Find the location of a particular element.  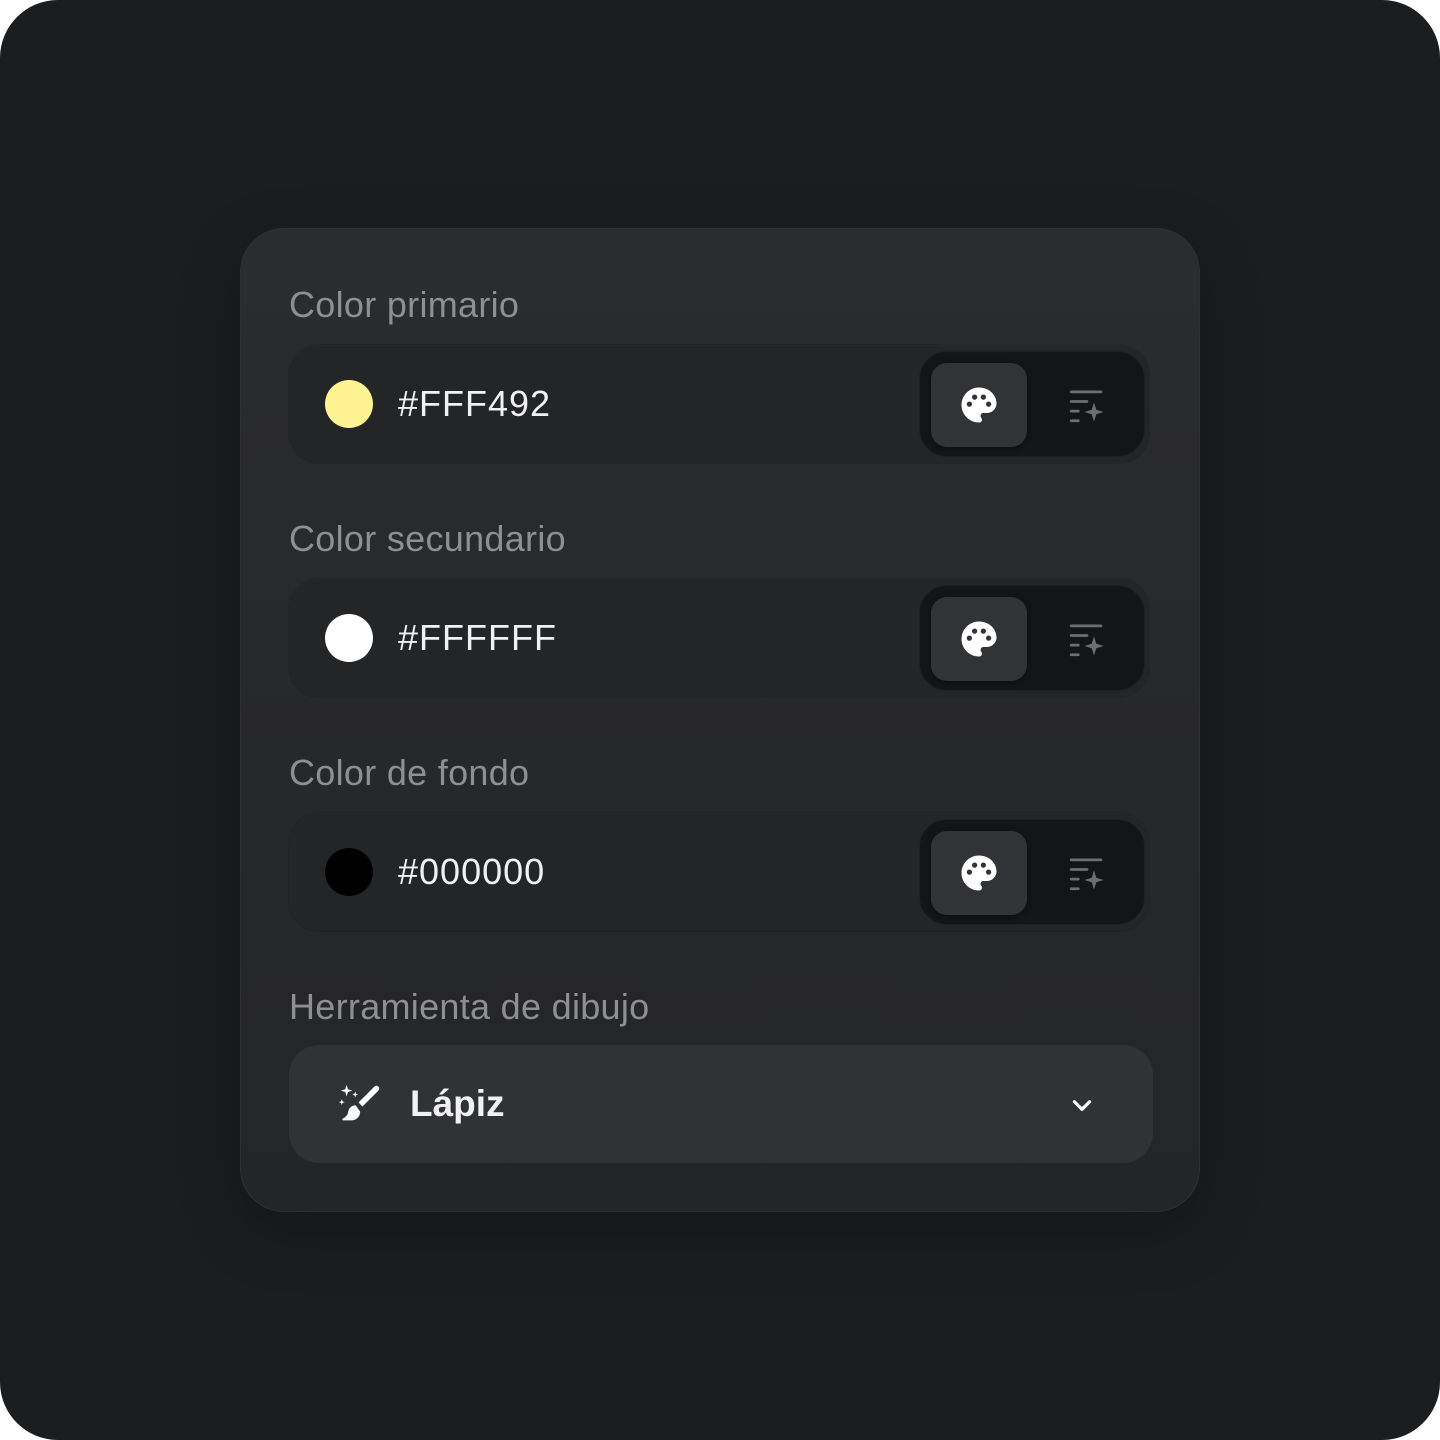

secondary-color-mode-toggle is located at coordinates (1032, 638).